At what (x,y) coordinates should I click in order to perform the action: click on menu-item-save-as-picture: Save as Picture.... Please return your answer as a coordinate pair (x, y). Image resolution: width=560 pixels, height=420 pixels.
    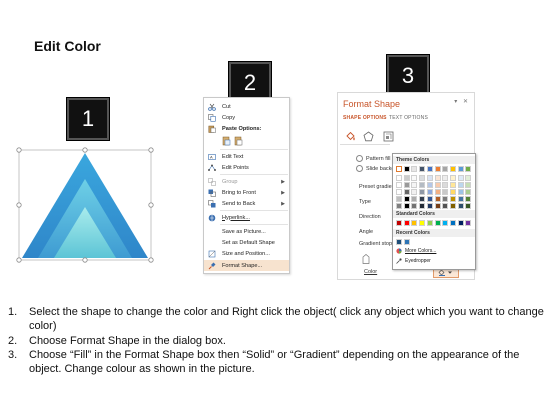
    Looking at the image, I should click on (246, 231).